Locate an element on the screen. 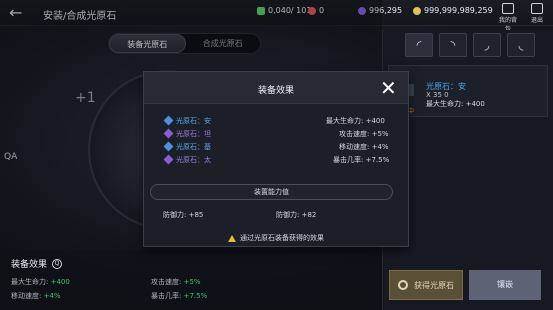  exit-label: 退出 is located at coordinates (536, 20).